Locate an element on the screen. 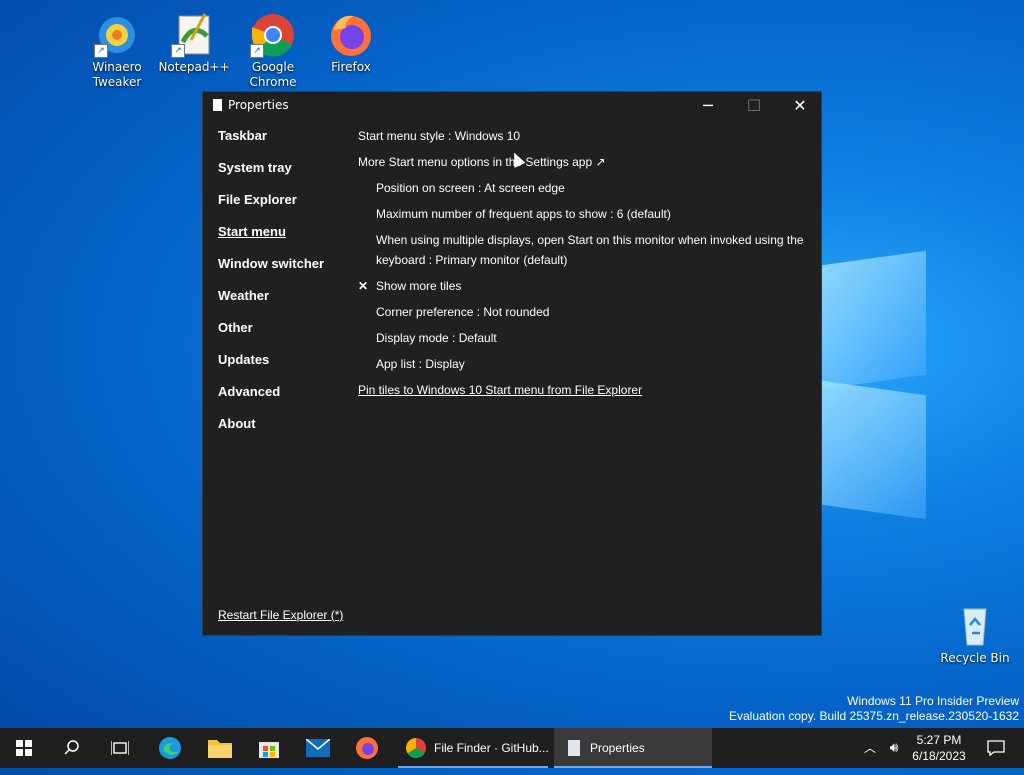 Image resolution: width=1024 pixels, height=775 pixels. setting-app-list: App list : Display is located at coordinates (583, 367).